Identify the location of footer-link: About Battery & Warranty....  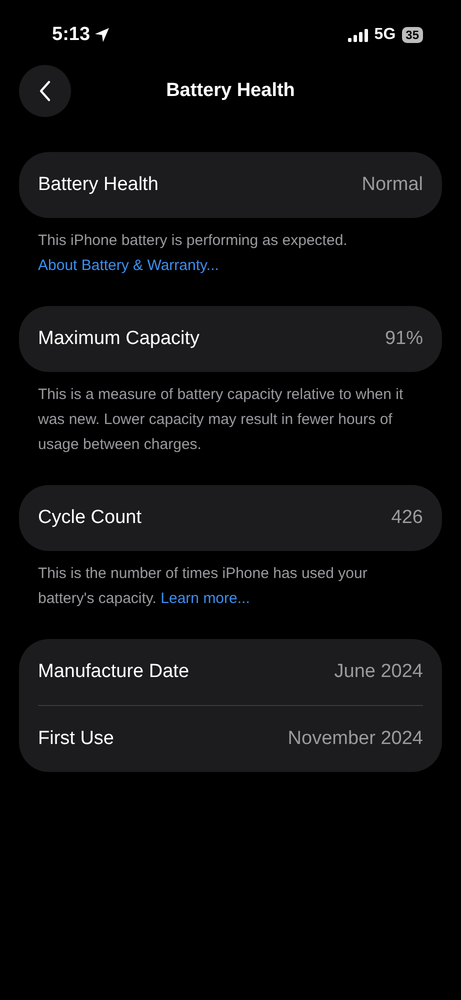
(128, 265).